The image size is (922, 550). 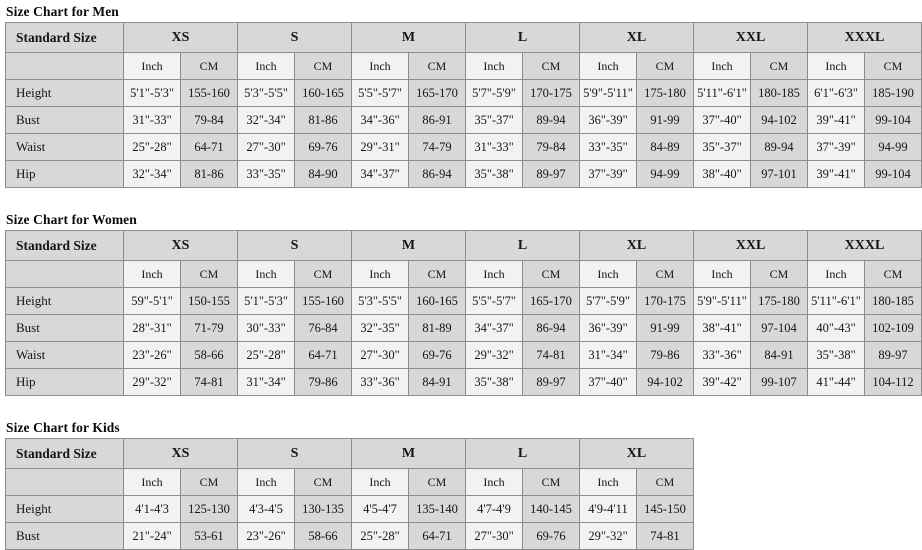 What do you see at coordinates (152, 328) in the screenshot?
I see `measurement-cell: 28"-31"` at bounding box center [152, 328].